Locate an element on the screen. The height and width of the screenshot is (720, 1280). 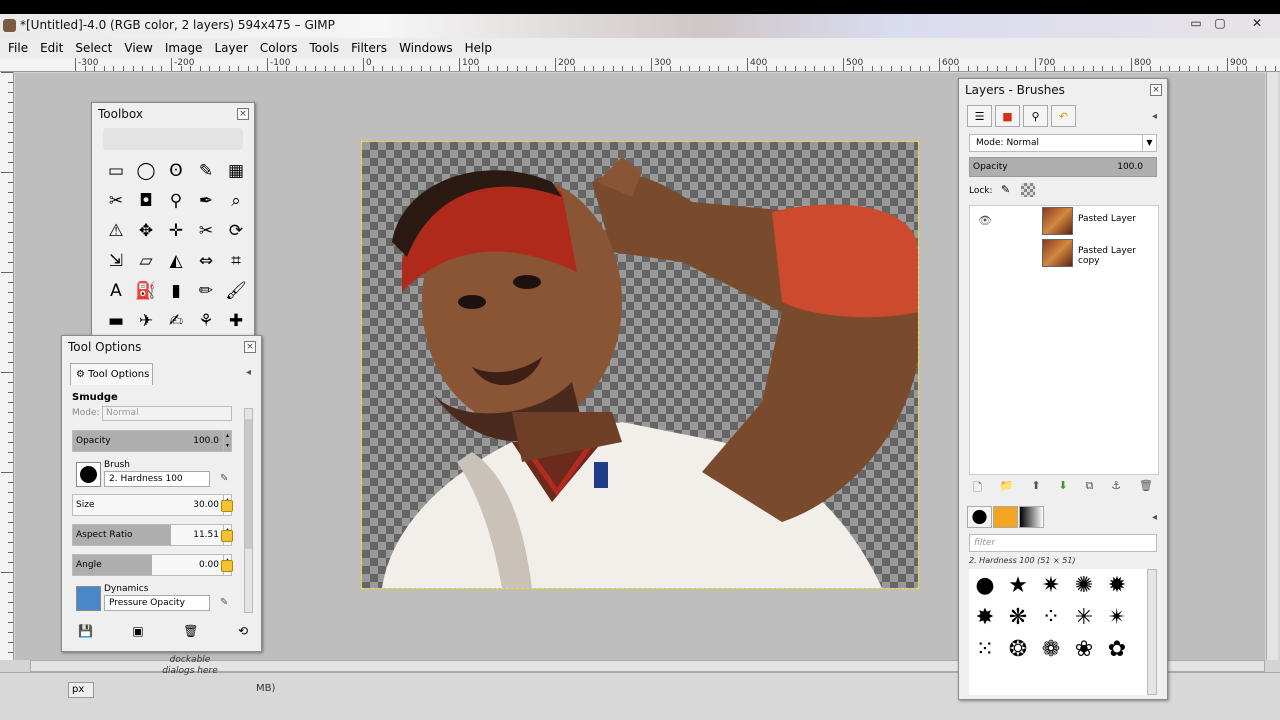
dynamics-field: Pressure Opacity is located at coordinates (157, 603).